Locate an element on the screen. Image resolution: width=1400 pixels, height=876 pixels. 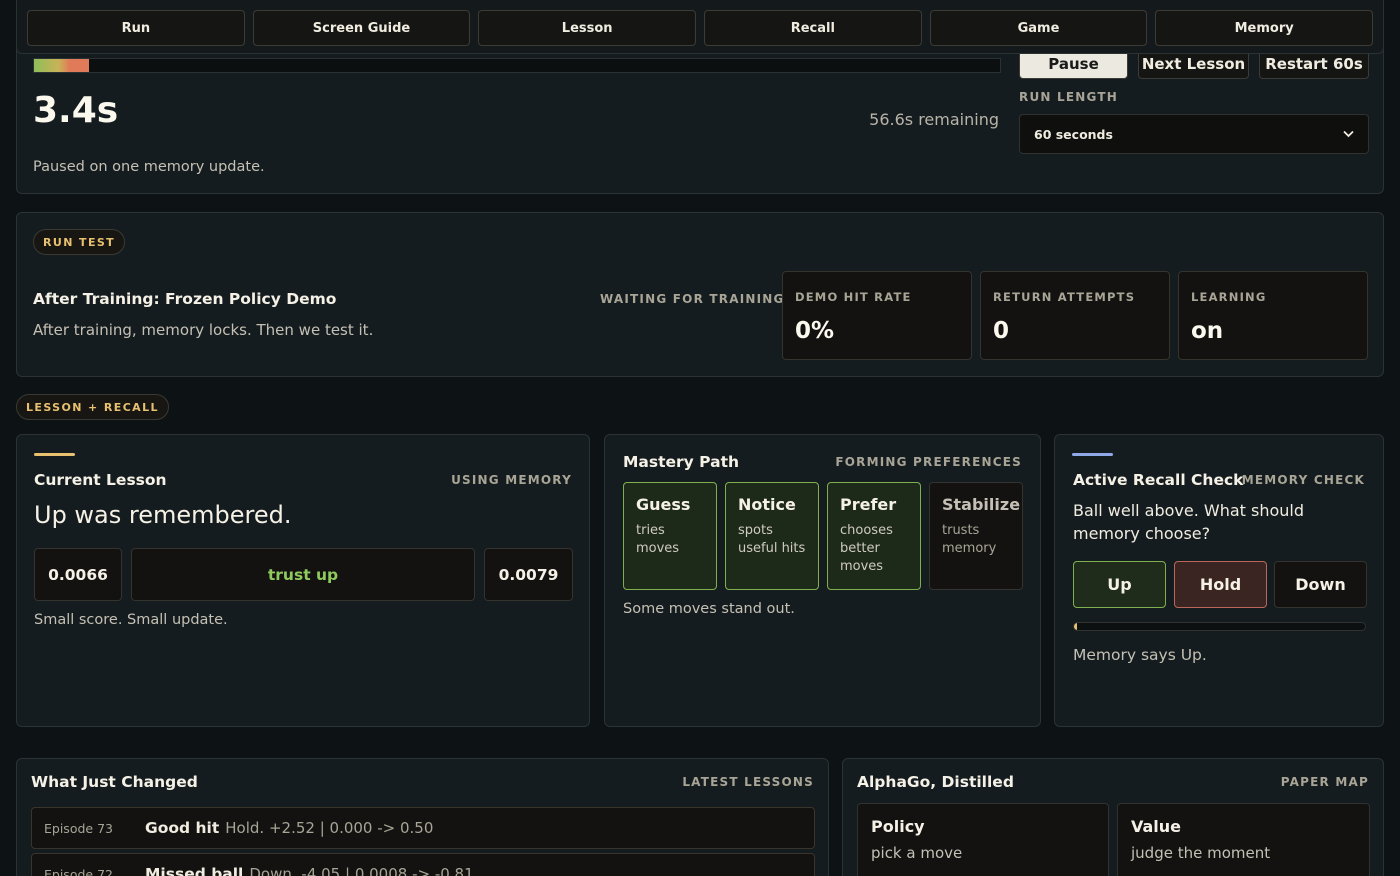
tab-screen-guide: Screen Guide is located at coordinates (361, 28).